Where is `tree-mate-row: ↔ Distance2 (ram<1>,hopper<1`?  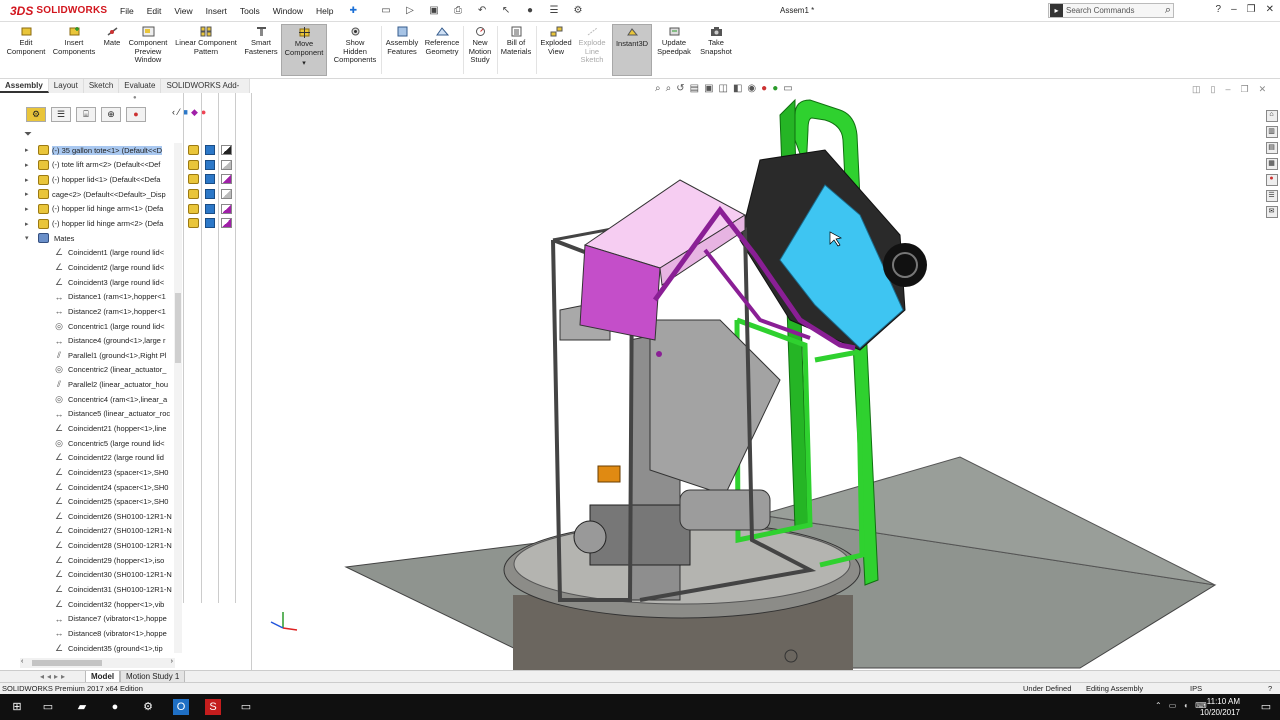
tree-mate-row: ↔ Distance2 (ram<1>,hopper<1 is located at coordinates (91, 311).